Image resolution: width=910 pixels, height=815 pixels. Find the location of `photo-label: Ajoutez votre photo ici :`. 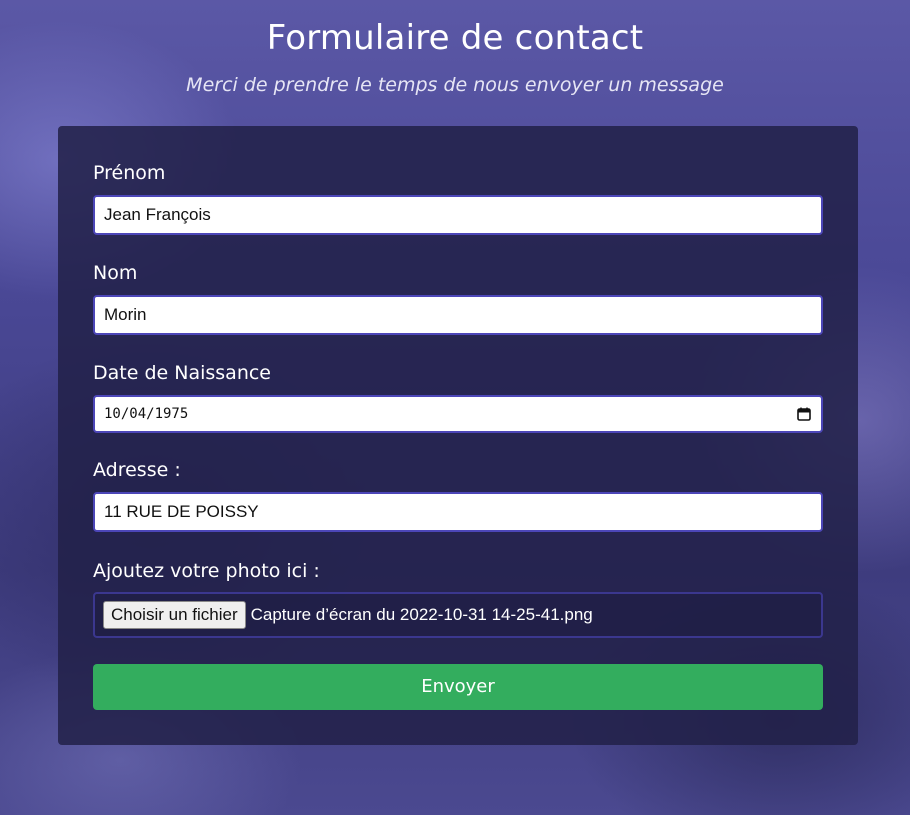

photo-label: Ajoutez votre photo ici : is located at coordinates (206, 571).